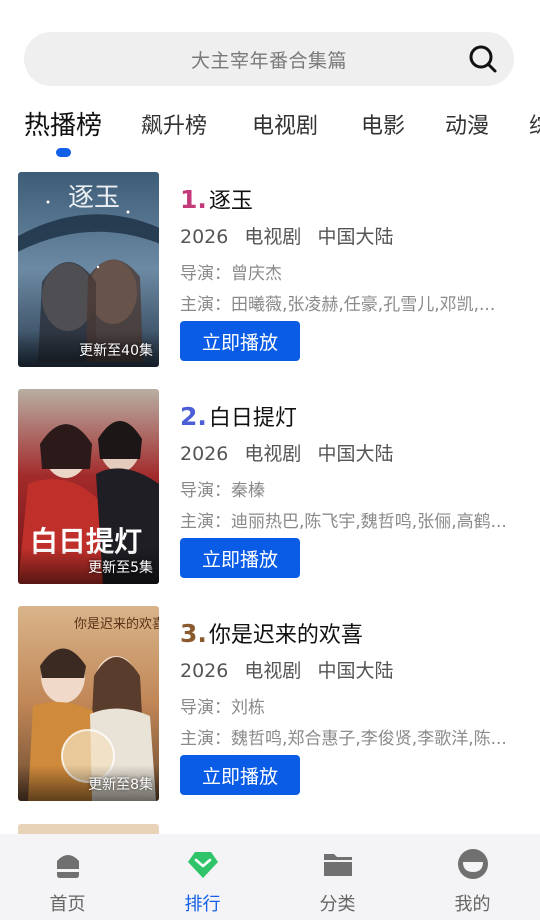 Image resolution: width=540 pixels, height=924 pixels. Describe the element at coordinates (472, 904) in the screenshot. I see `nav-profile-label: 我的` at that location.